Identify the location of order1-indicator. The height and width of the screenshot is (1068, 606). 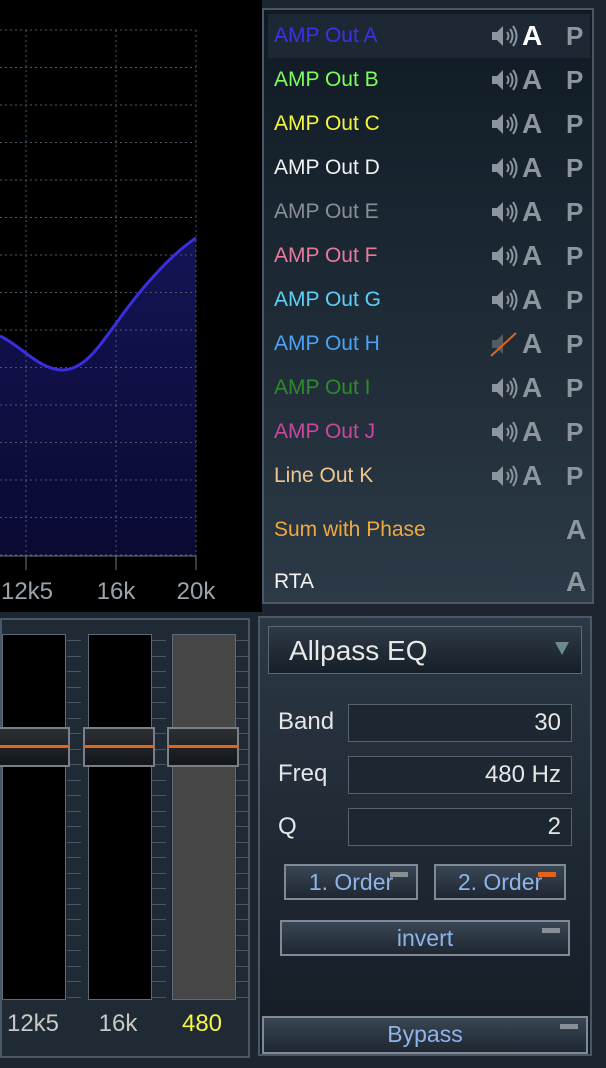
(399, 874).